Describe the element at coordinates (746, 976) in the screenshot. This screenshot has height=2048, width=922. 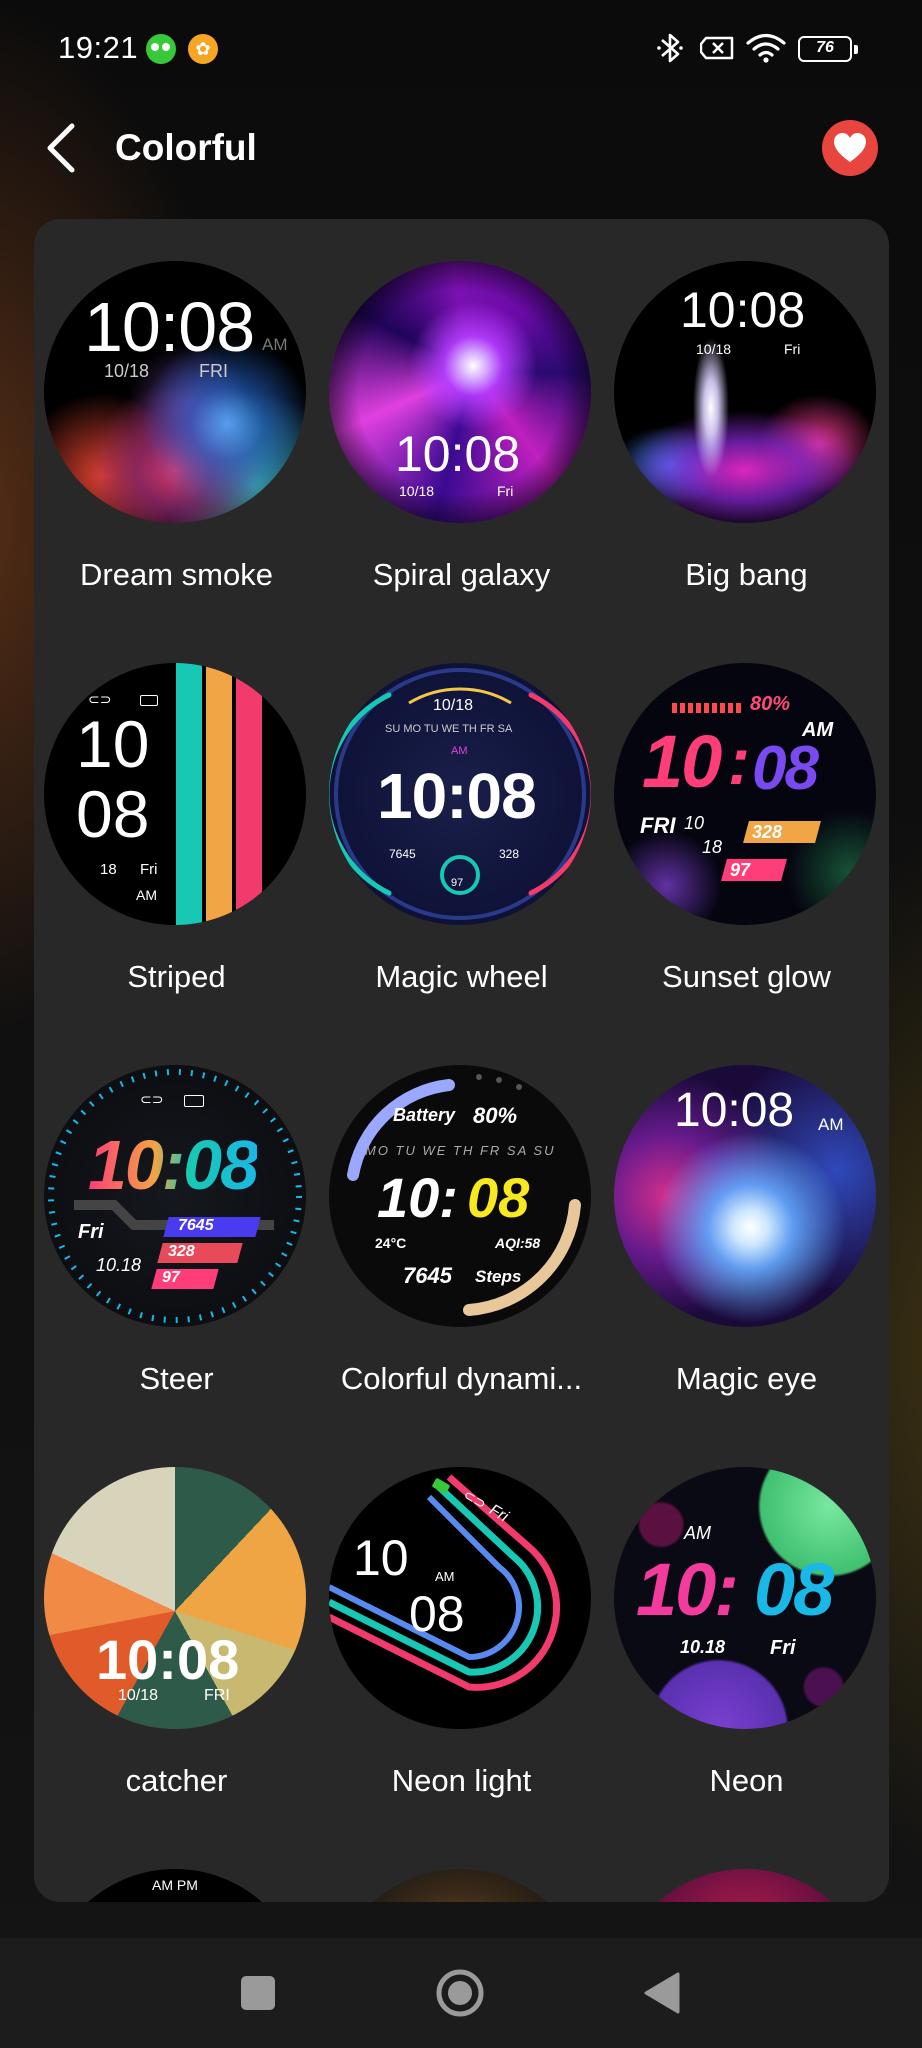
I see `watchface-name: Sunset glow` at that location.